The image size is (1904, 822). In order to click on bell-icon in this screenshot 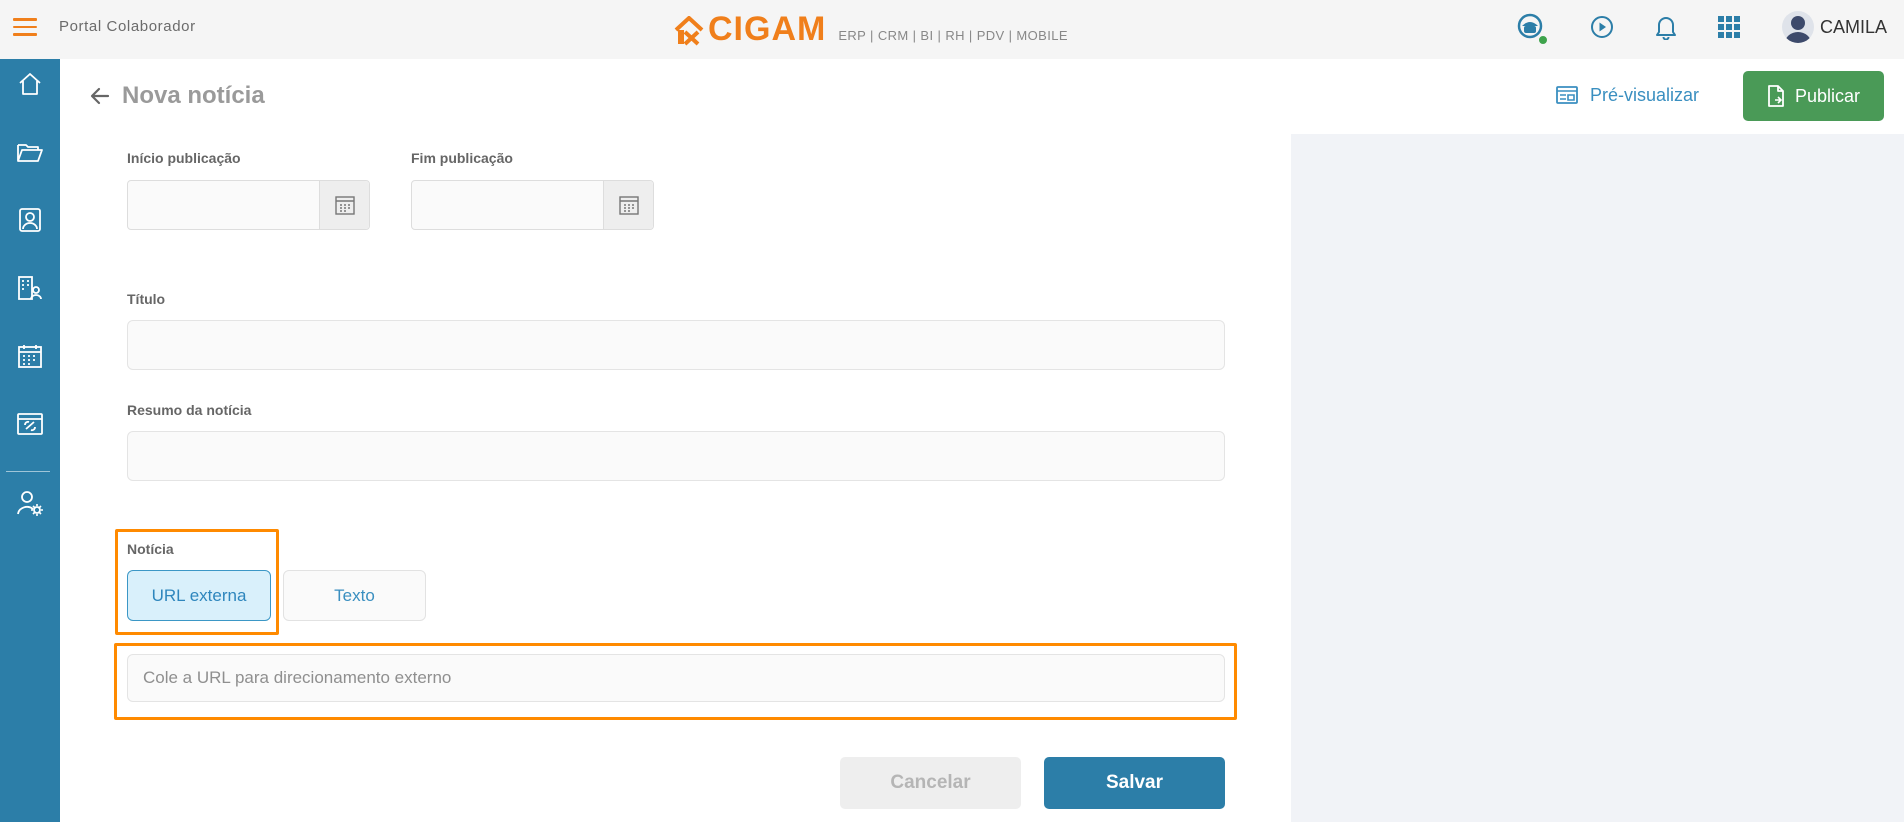, I will do `click(1666, 27)`.